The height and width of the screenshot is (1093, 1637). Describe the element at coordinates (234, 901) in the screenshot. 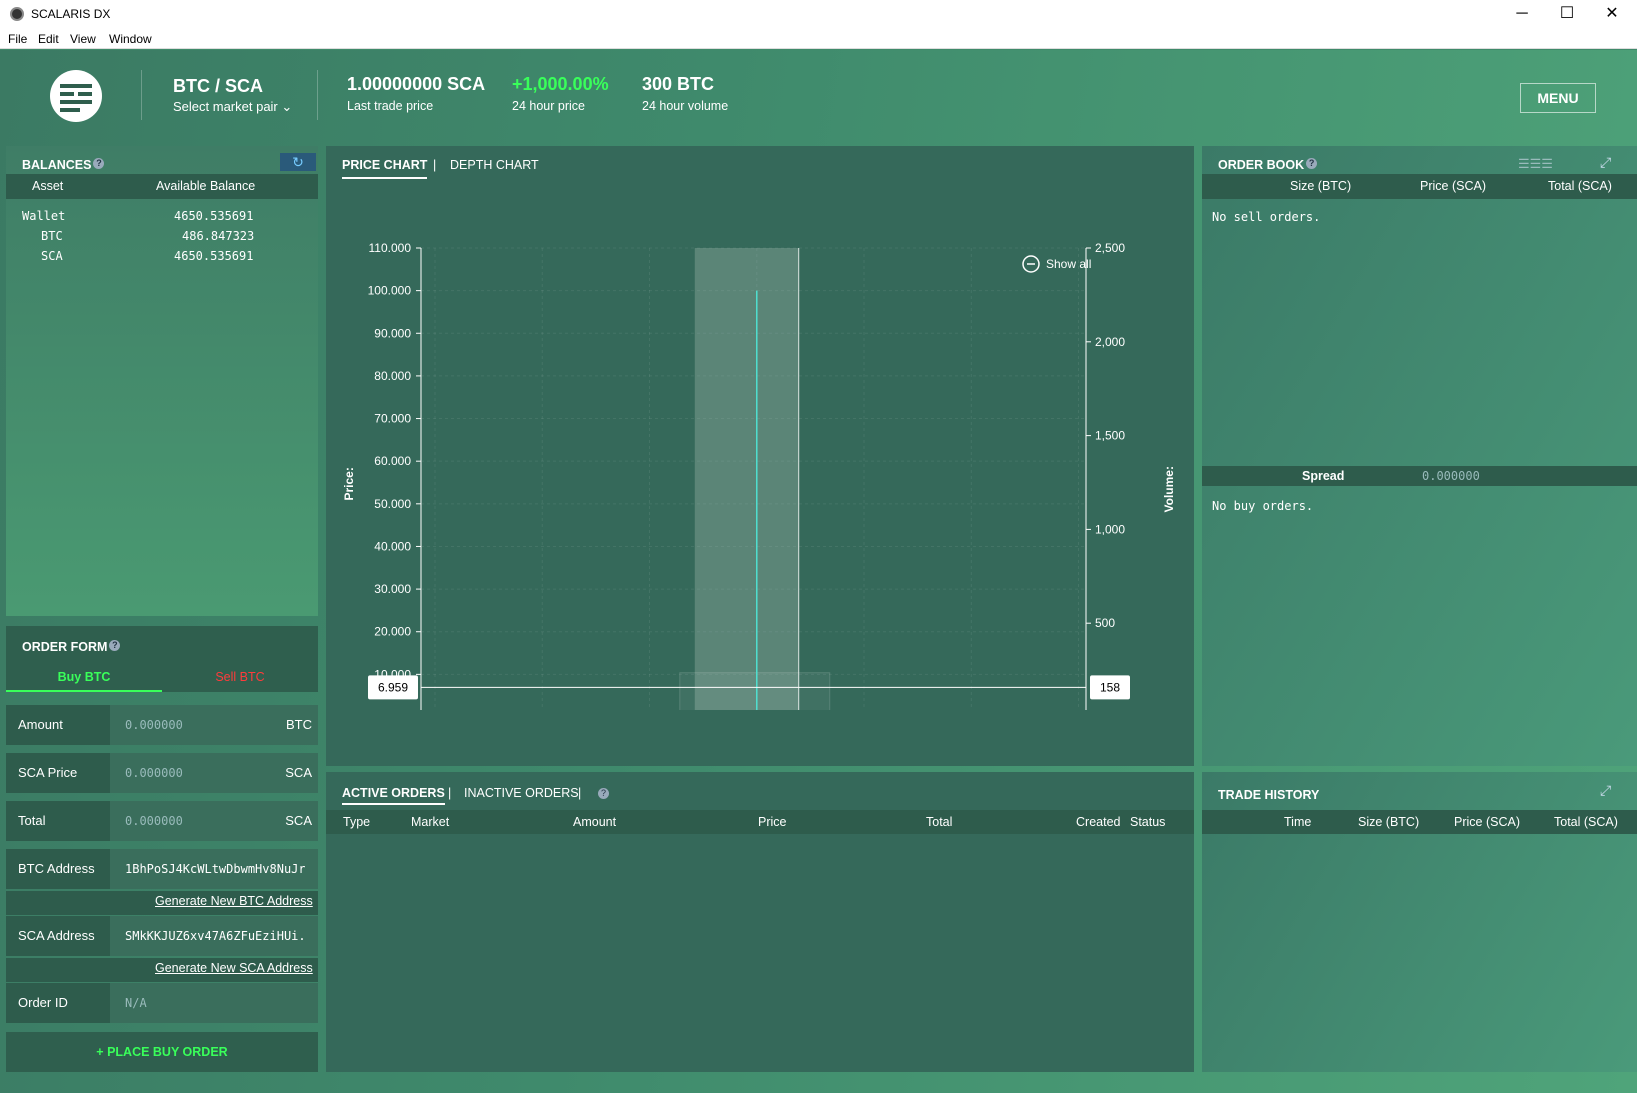

I see `generate-btc-address-link: Generate New BTC Address` at that location.